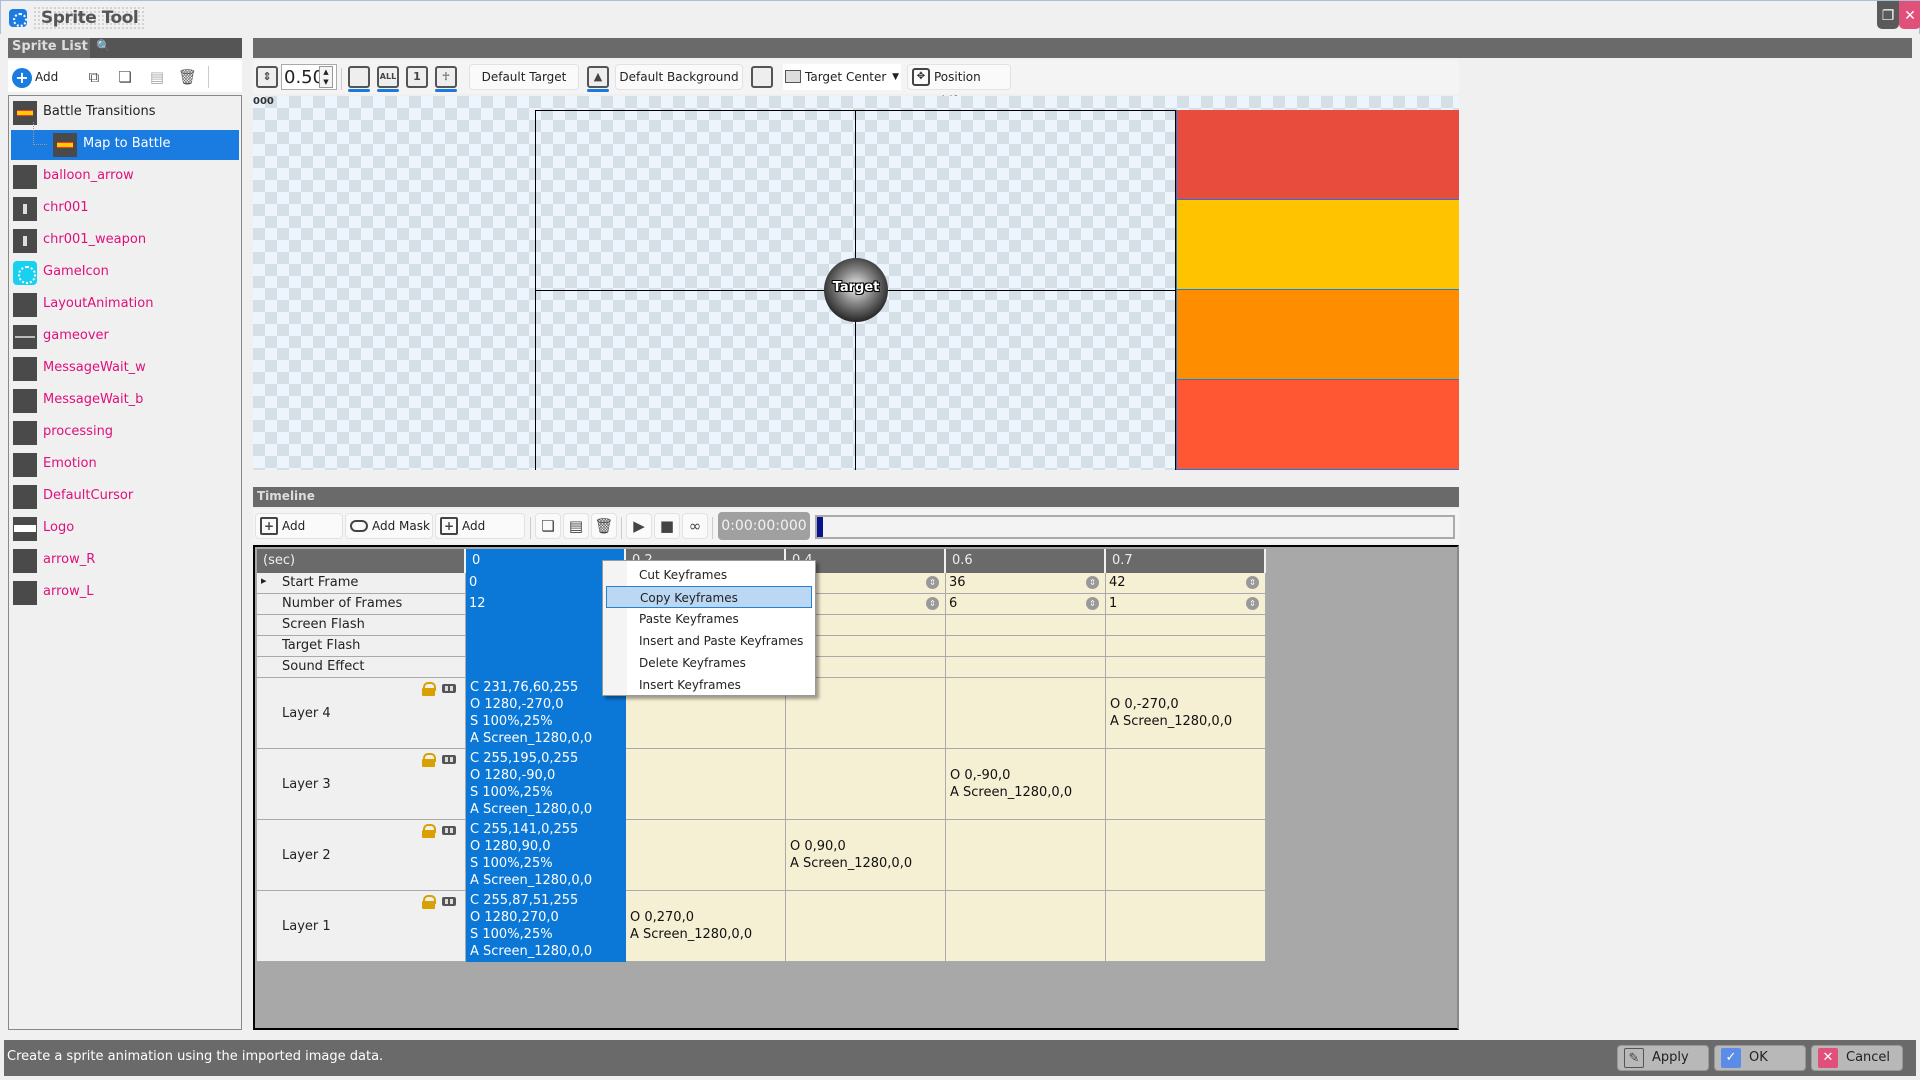 The height and width of the screenshot is (1080, 1920). What do you see at coordinates (709, 575) in the screenshot?
I see `context-menu-item: Cut Keyframes` at bounding box center [709, 575].